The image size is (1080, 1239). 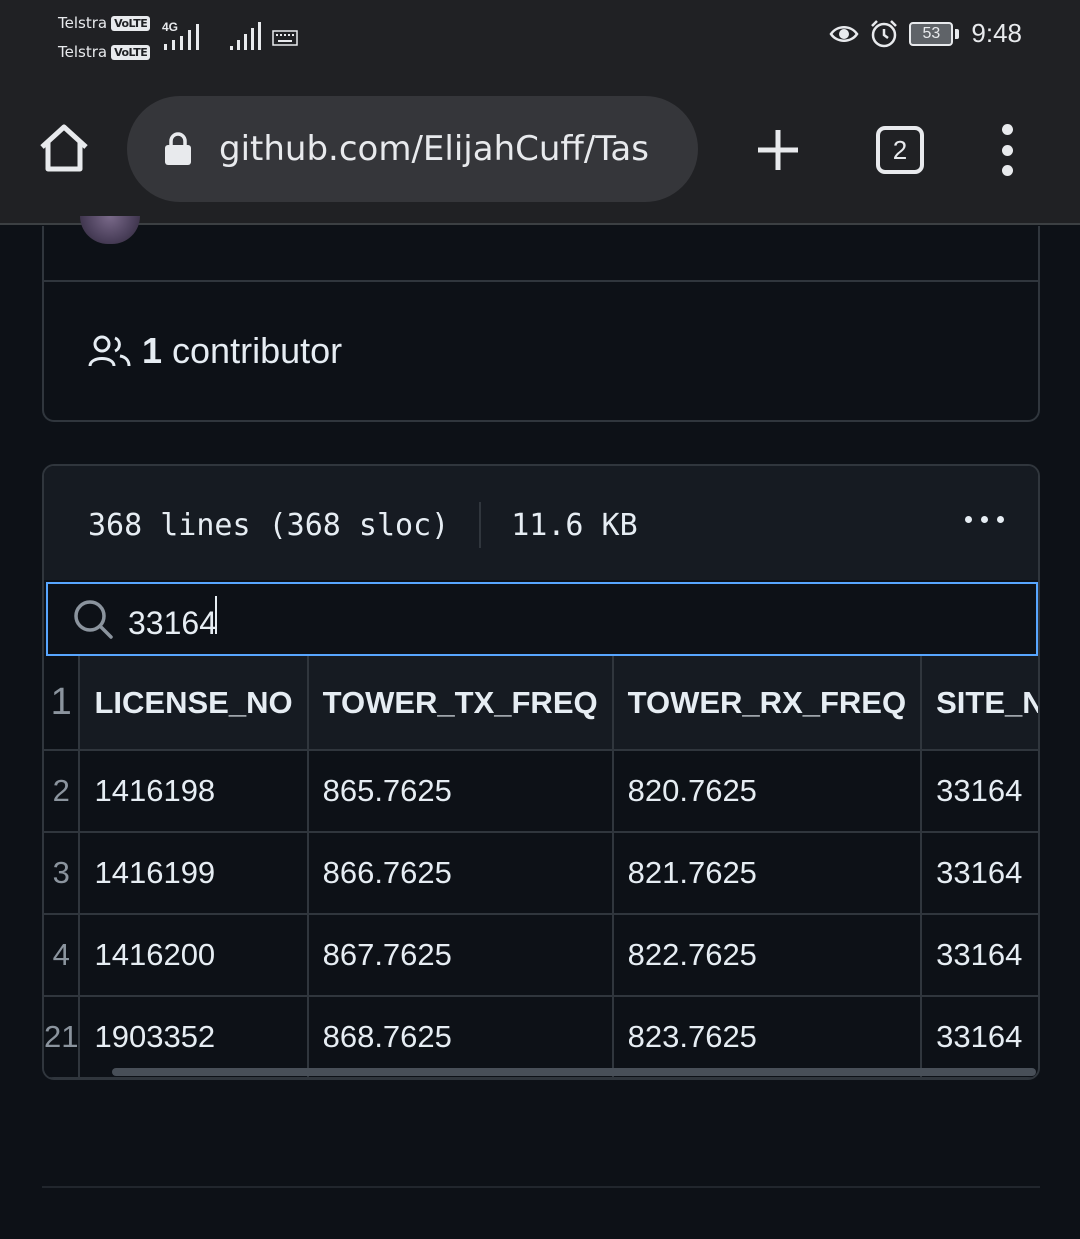 What do you see at coordinates (215, 615) in the screenshot?
I see `text-caret` at bounding box center [215, 615].